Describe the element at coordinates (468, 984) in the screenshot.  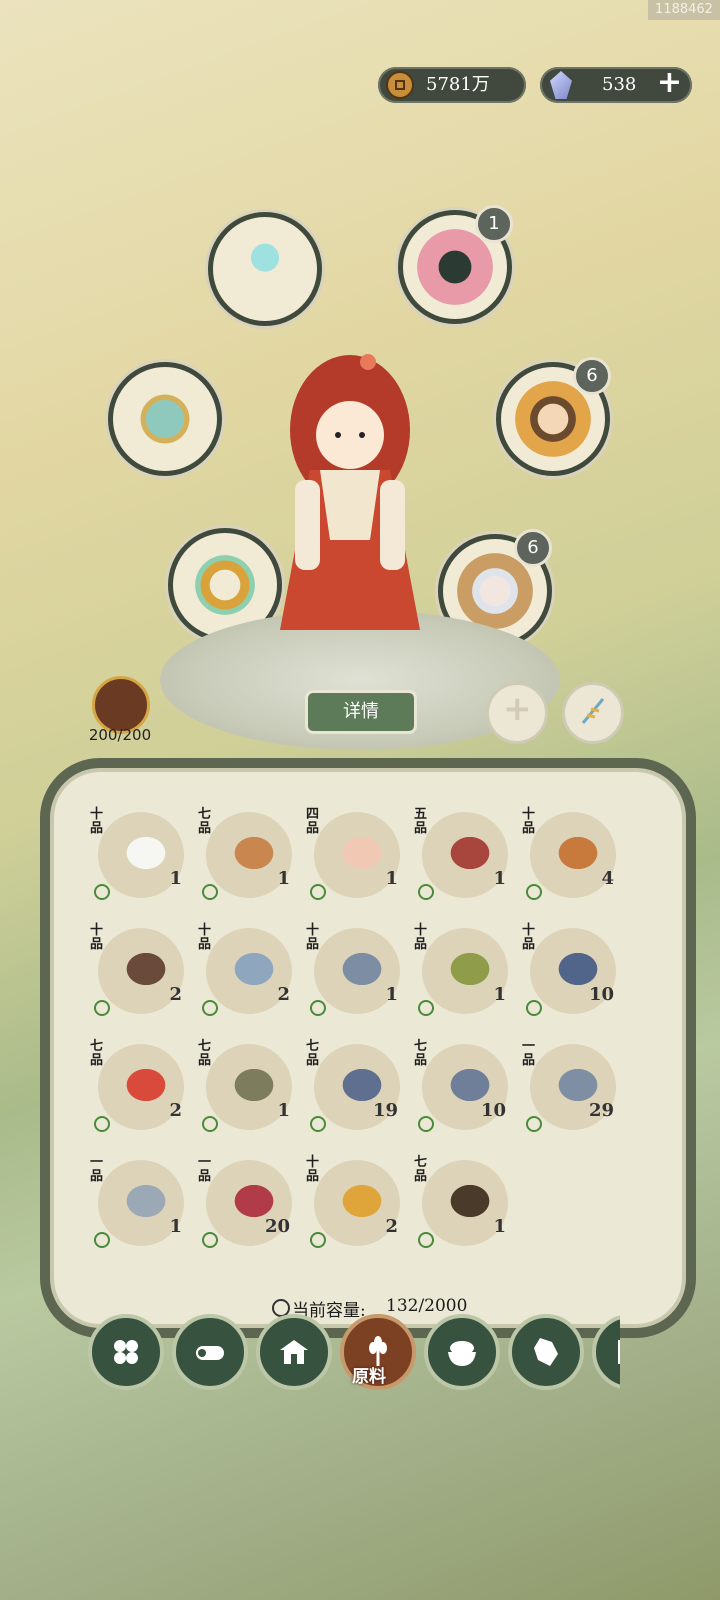
I see `inventory-item-pike: 十品 1` at that location.